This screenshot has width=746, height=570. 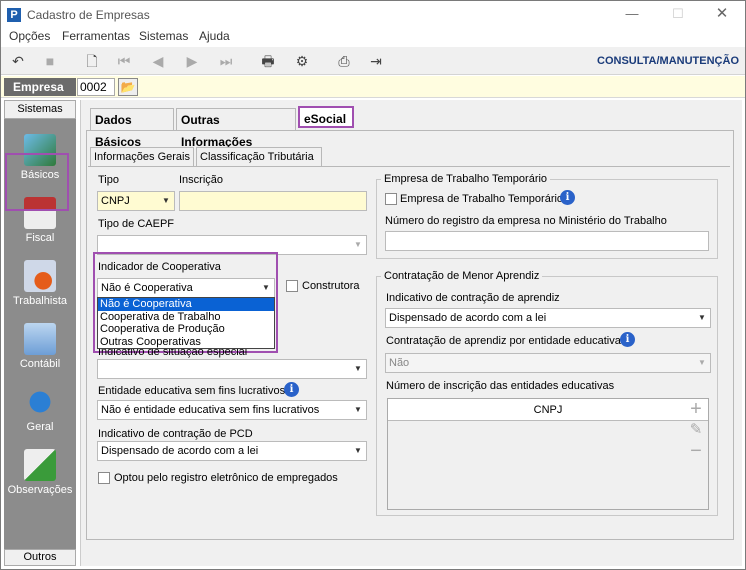 What do you see at coordinates (115, 201) in the screenshot?
I see `tipo-value: CNPJ` at bounding box center [115, 201].